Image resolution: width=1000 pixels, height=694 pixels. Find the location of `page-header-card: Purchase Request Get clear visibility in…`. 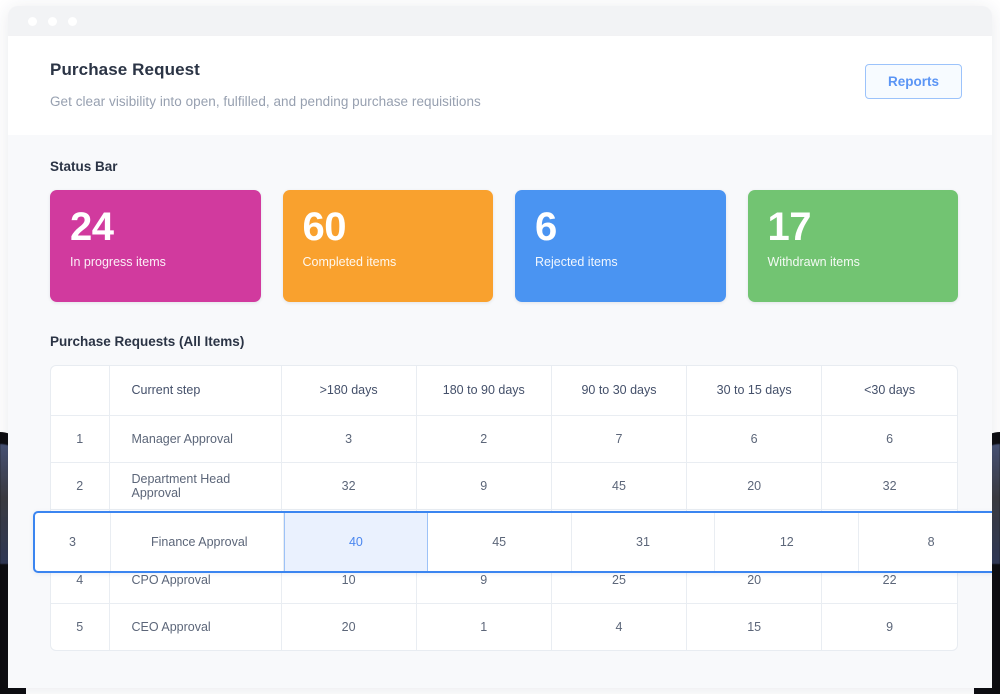

page-header-card: Purchase Request Get clear visibility in… is located at coordinates (500, 85).